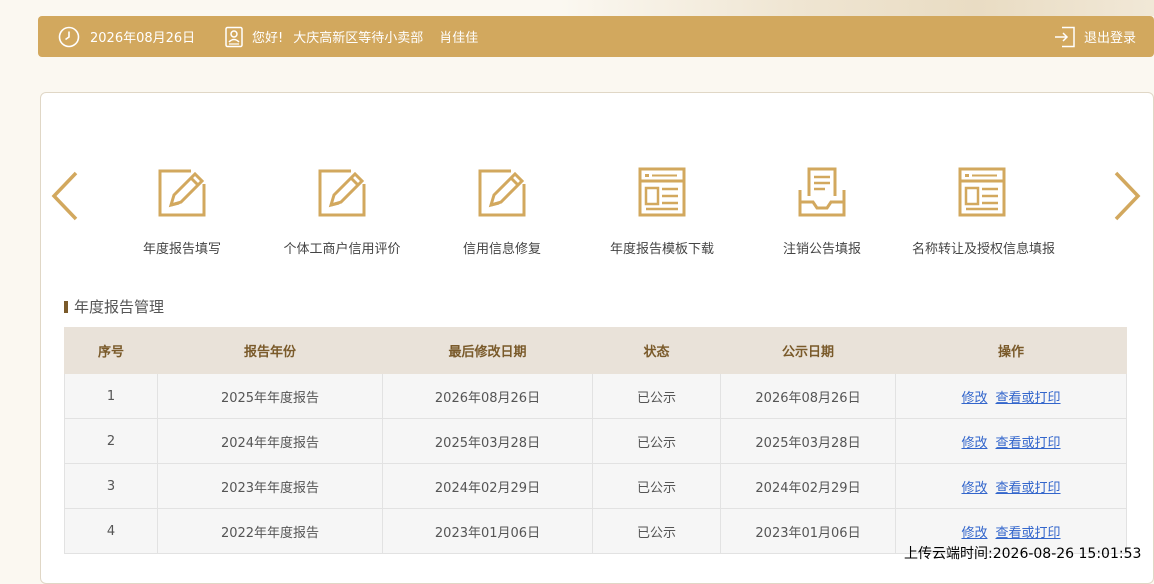 This screenshot has height=584, width=1154. Describe the element at coordinates (487, 350) in the screenshot. I see `col-header: 最后修改日期` at that location.